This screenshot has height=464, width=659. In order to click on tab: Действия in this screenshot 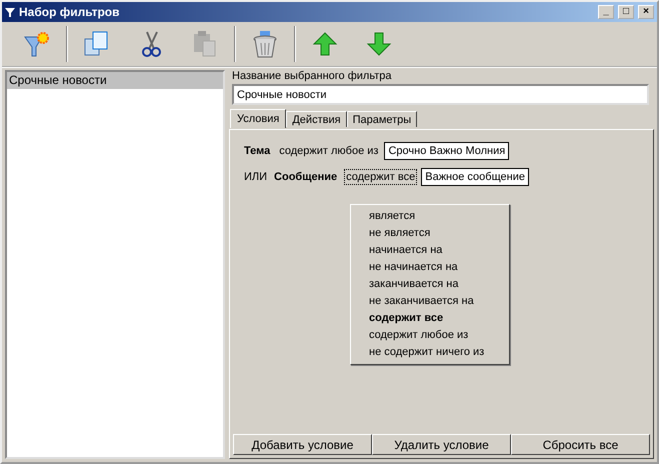, I will do `click(316, 119)`.